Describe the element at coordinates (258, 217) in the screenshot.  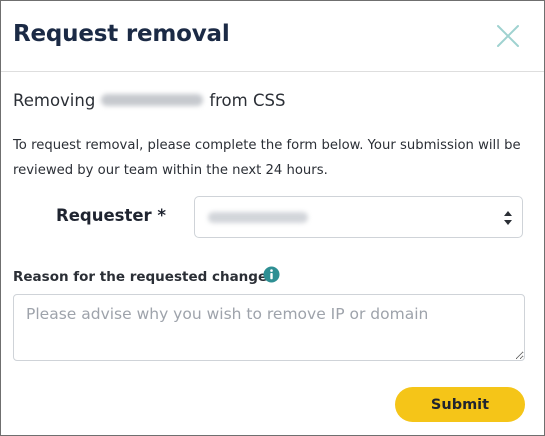
I see `redacted-requester-name` at that location.